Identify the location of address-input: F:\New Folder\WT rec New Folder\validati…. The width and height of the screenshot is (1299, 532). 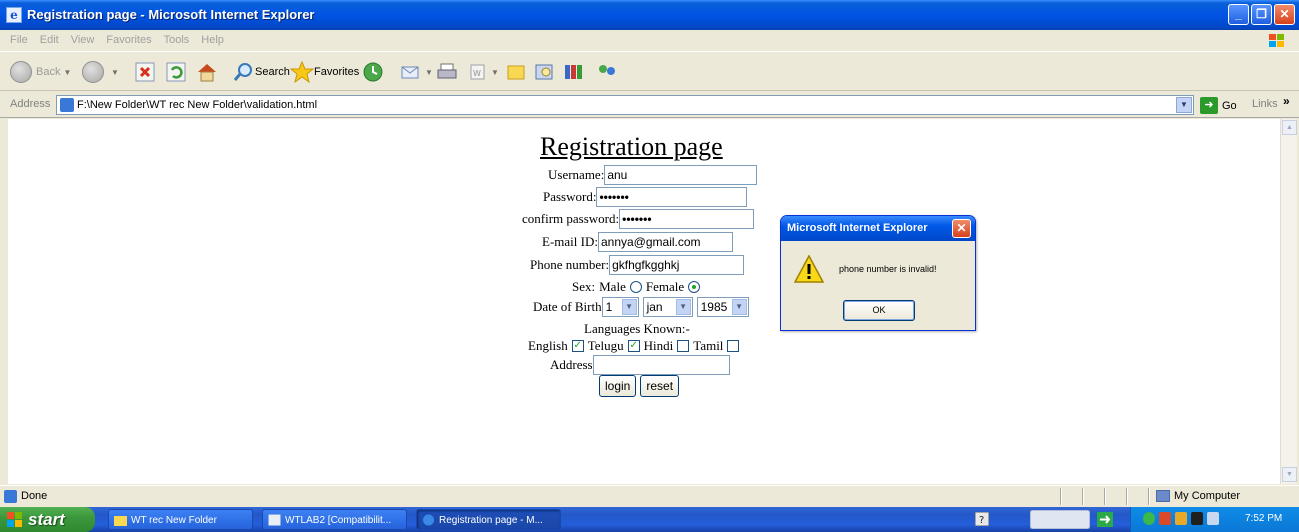
(625, 105).